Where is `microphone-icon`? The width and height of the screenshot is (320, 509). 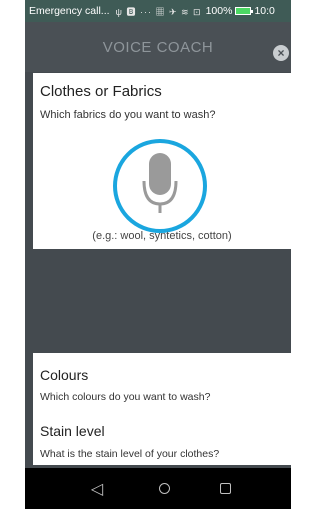 microphone-icon is located at coordinates (160, 183).